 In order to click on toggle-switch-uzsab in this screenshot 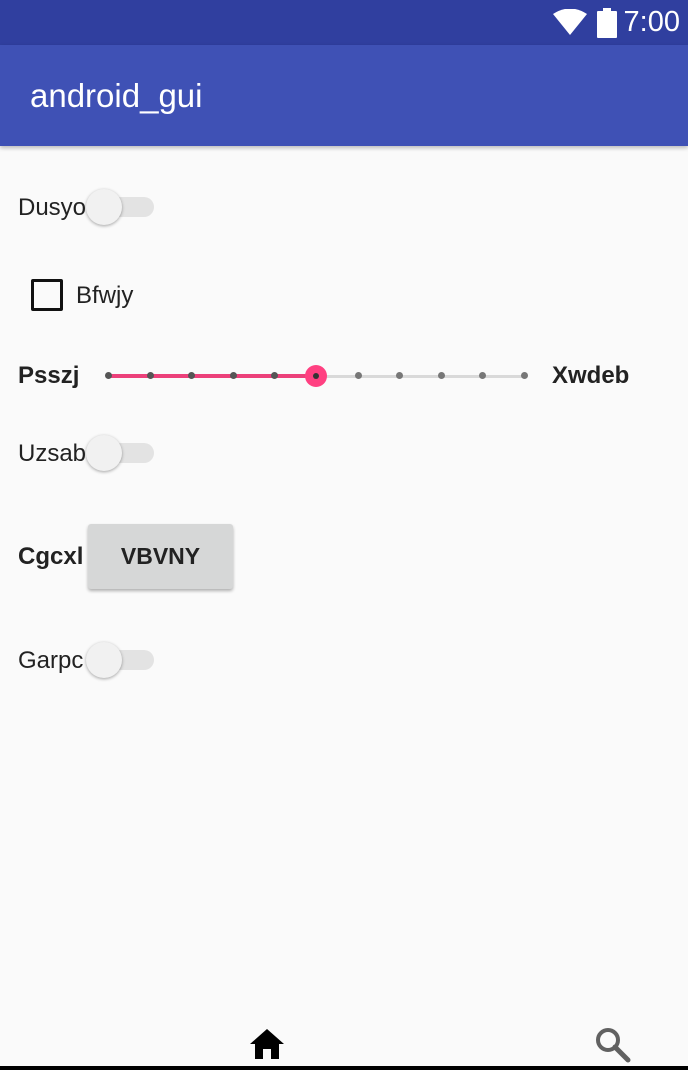, I will do `click(121, 453)`.